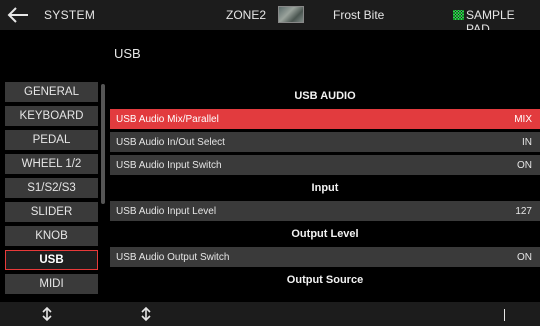 This screenshot has height=326, width=540. I want to click on sidebar-item-keyboard: KEYBOARD, so click(51, 116).